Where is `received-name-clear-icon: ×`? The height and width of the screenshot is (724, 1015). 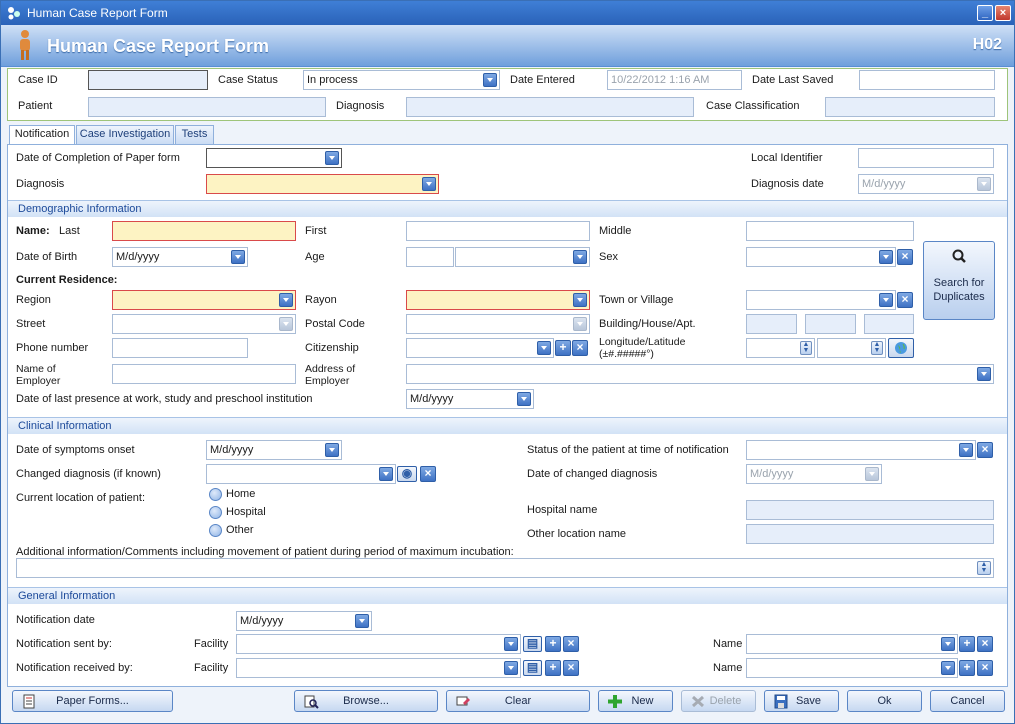 received-name-clear-icon: × is located at coordinates (985, 668).